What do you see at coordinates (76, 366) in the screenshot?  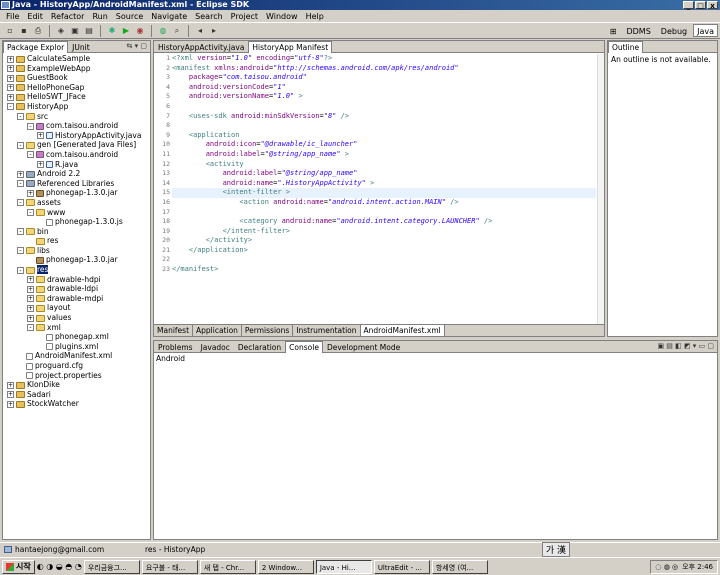 I see `tree-item: proguard.cfg` at bounding box center [76, 366].